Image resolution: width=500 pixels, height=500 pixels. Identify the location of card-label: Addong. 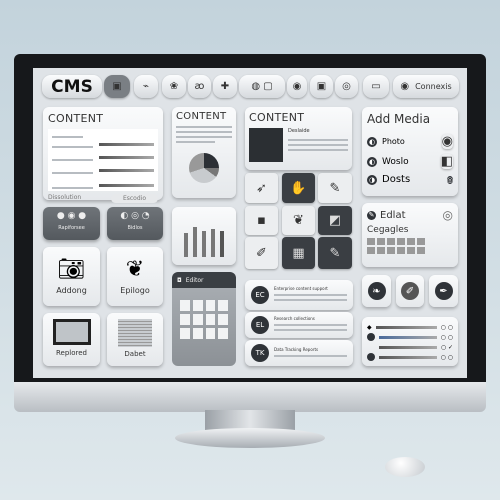
(71, 290).